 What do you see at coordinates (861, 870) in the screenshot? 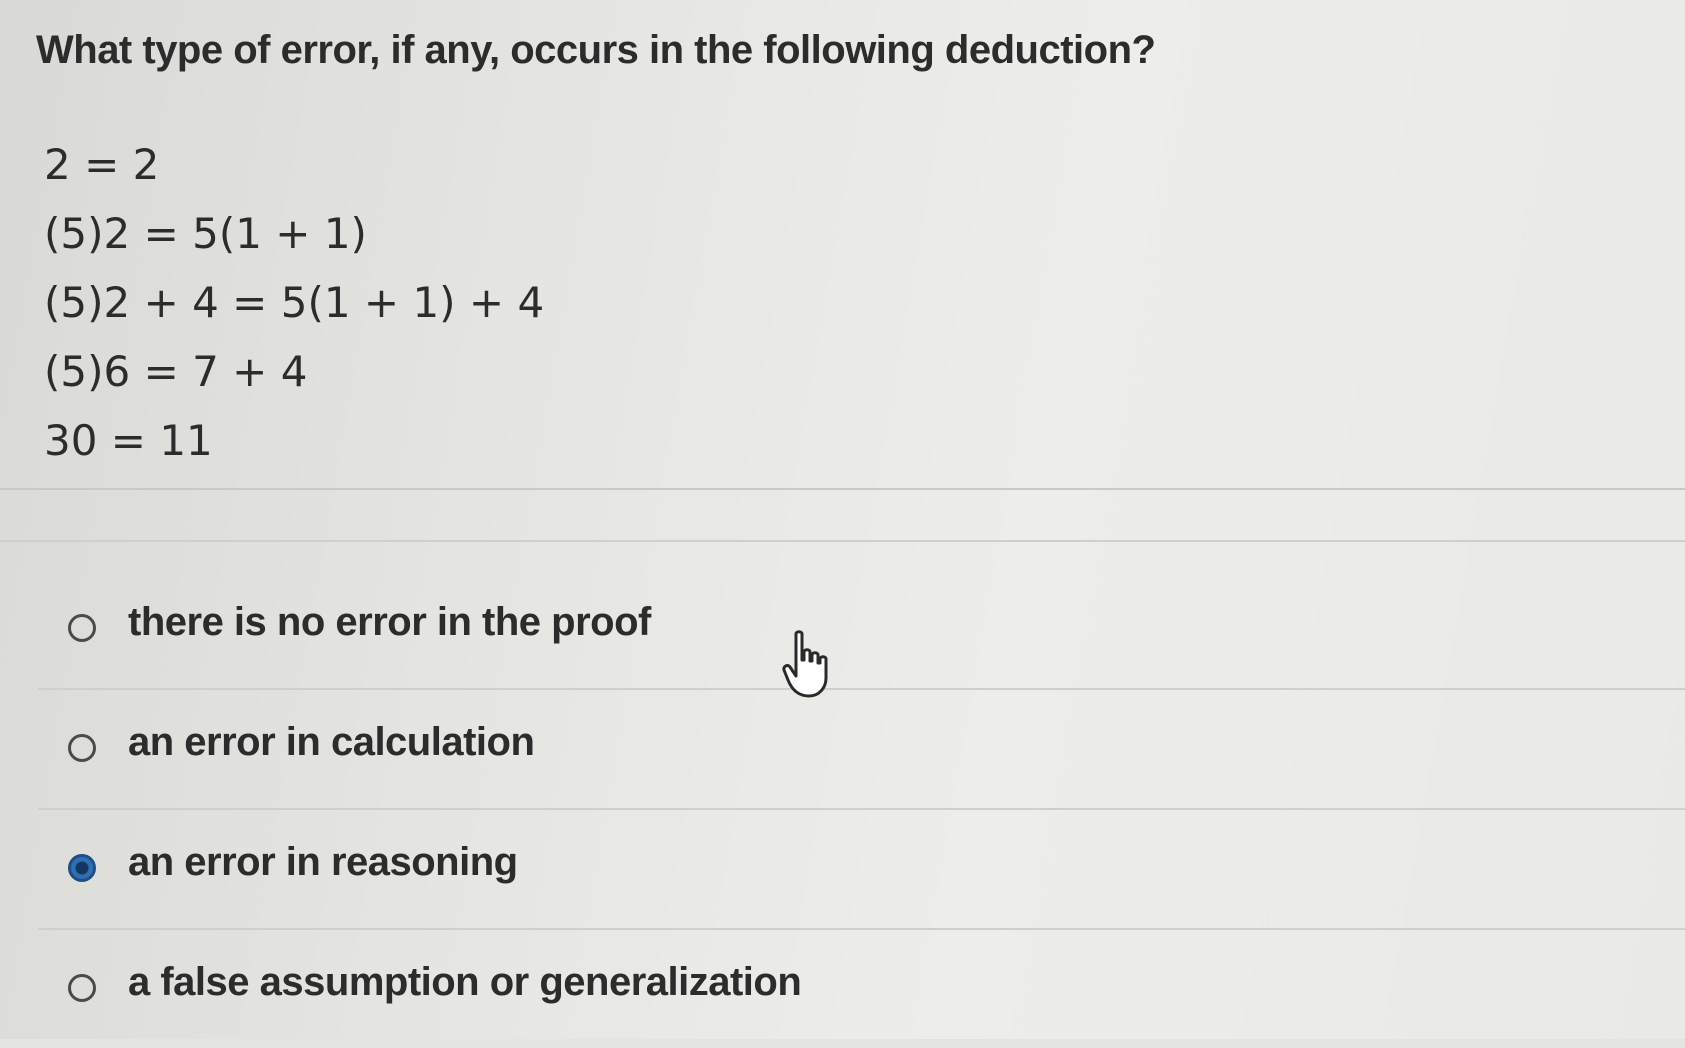
I see `answer-option-reasoning: an error in reasoning` at bounding box center [861, 870].